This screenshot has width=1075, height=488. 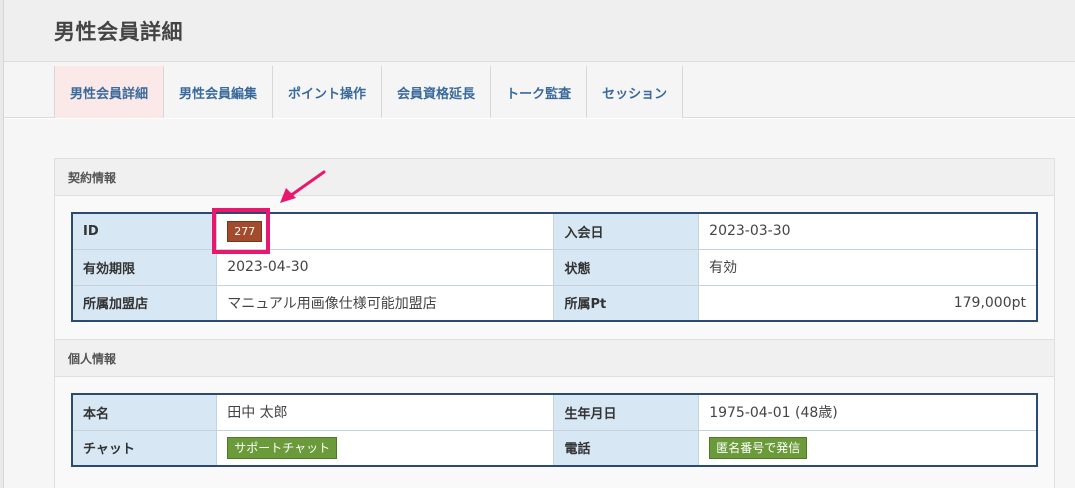 I want to click on join-date-label: 入会日, so click(x=626, y=231).